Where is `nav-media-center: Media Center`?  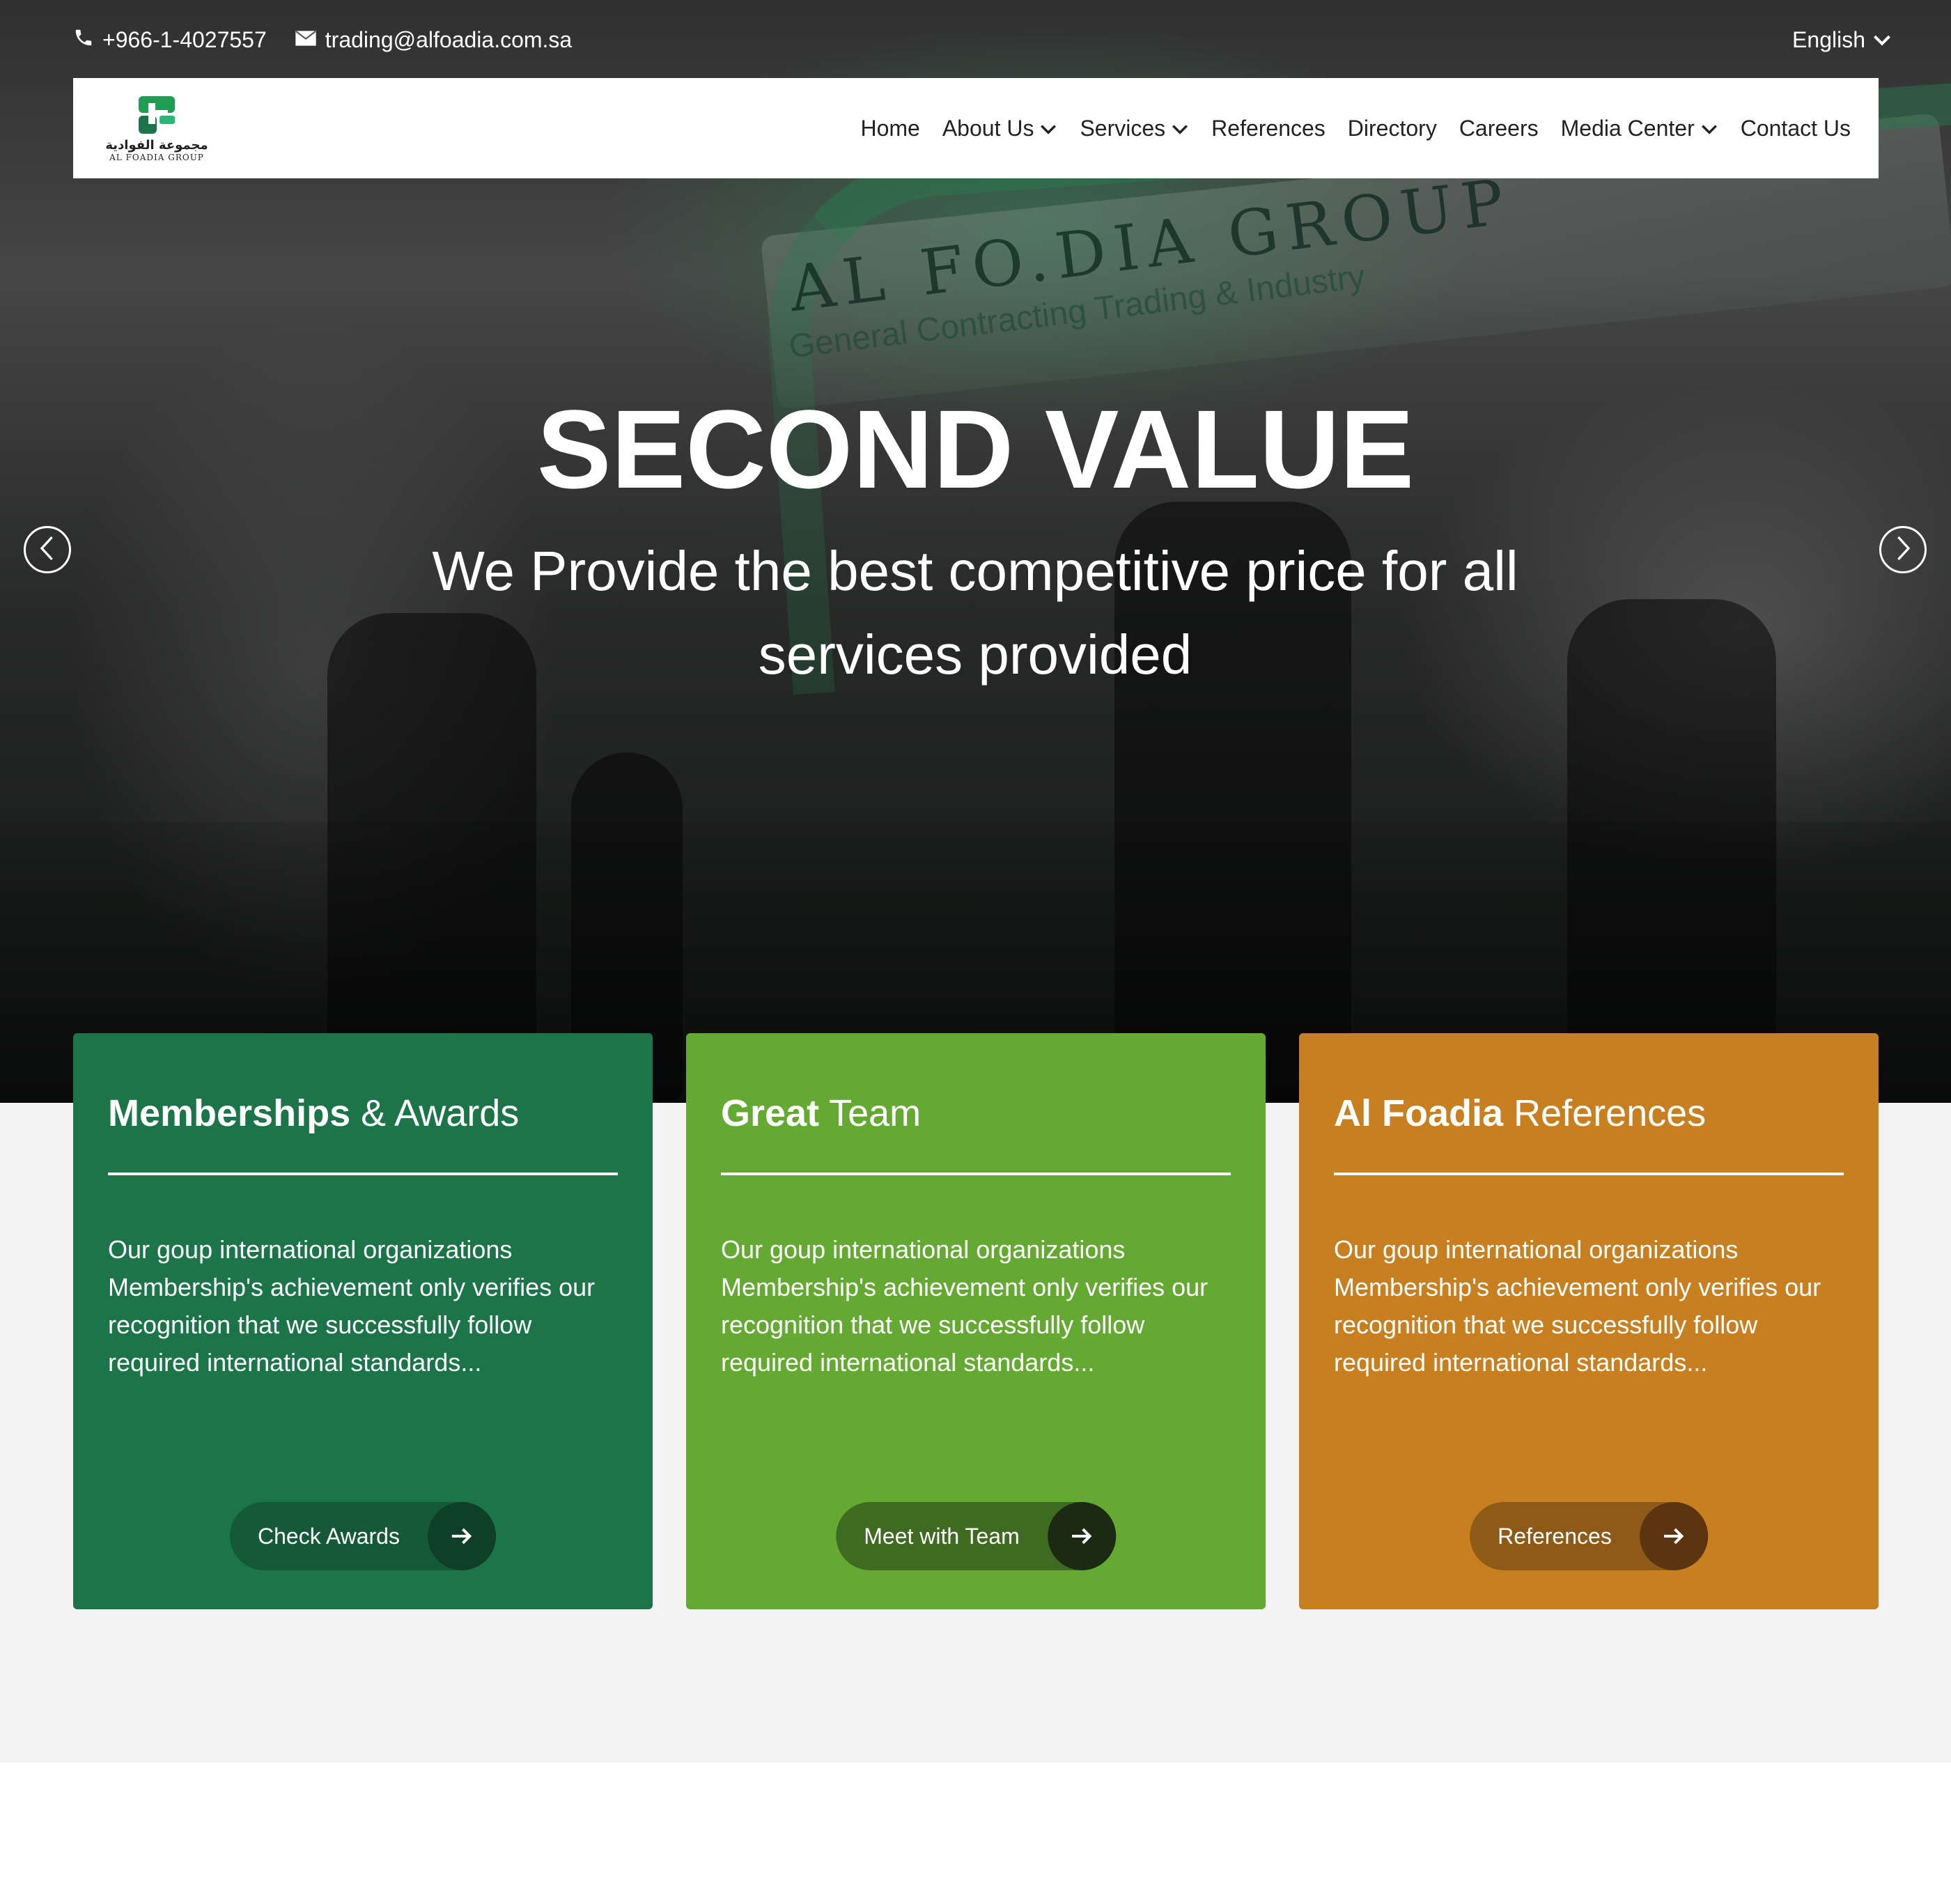 nav-media-center: Media Center is located at coordinates (1639, 128).